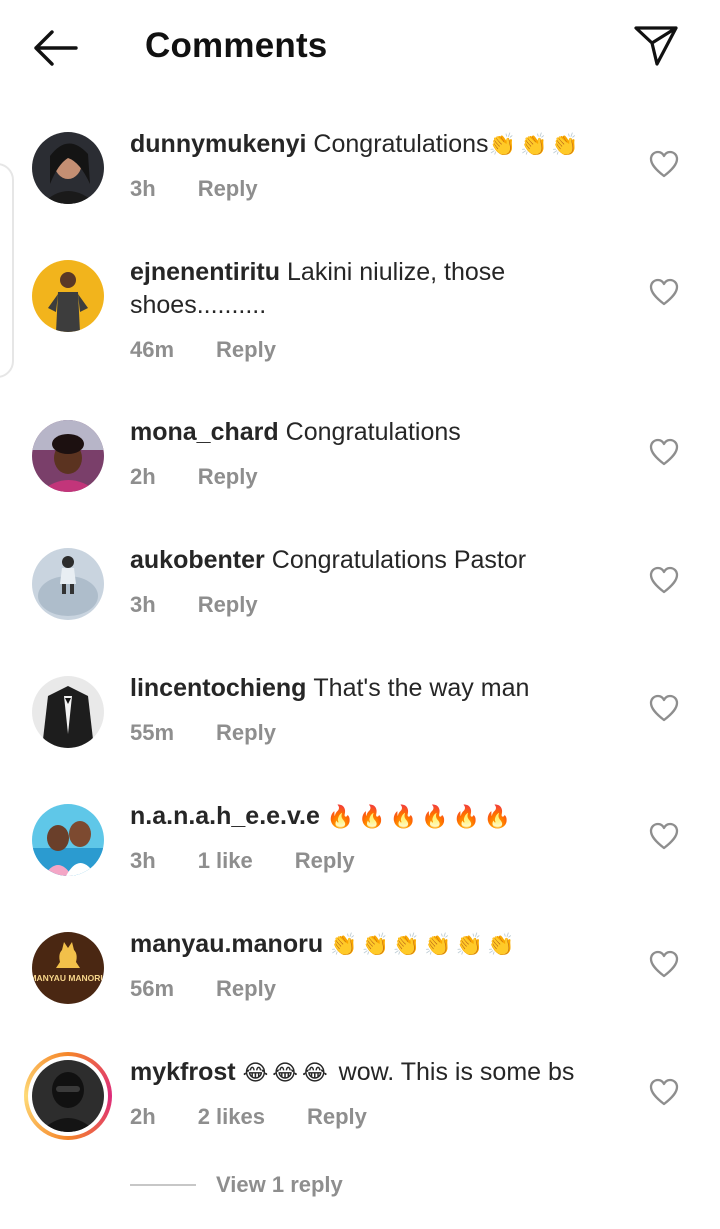  What do you see at coordinates (399, 560) in the screenshot?
I see `comment-text: Congratulations Pastor` at bounding box center [399, 560].